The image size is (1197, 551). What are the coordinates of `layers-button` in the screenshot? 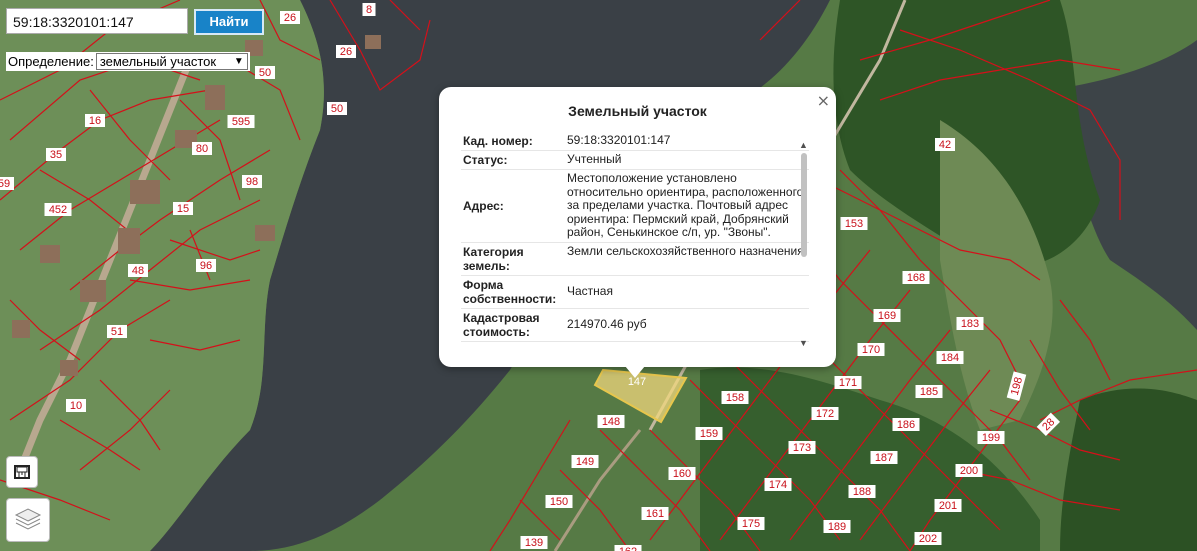 It's located at (28, 520).